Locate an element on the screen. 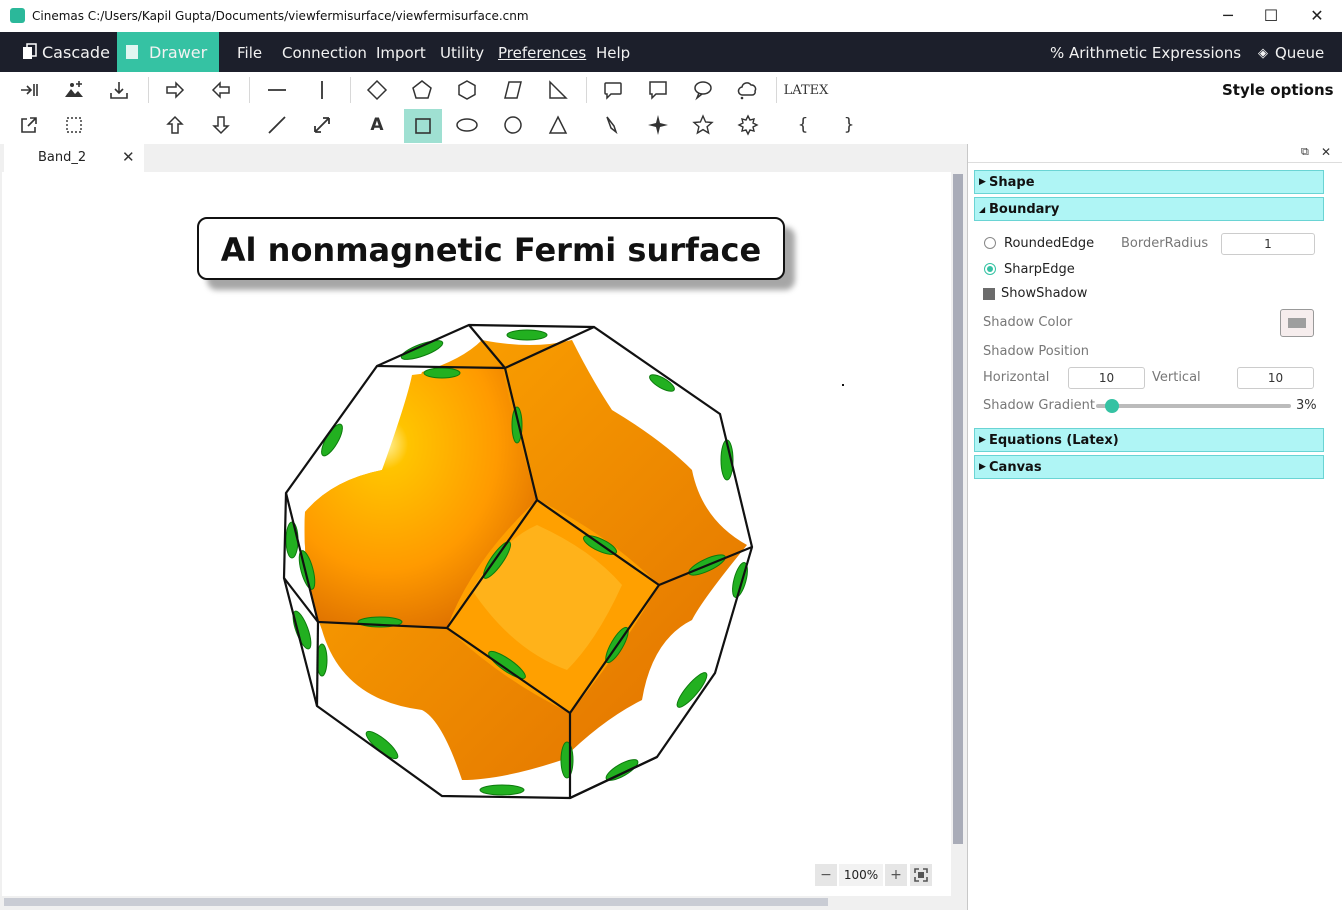 The image size is (1342, 910). pen-icon is located at coordinates (613, 125).